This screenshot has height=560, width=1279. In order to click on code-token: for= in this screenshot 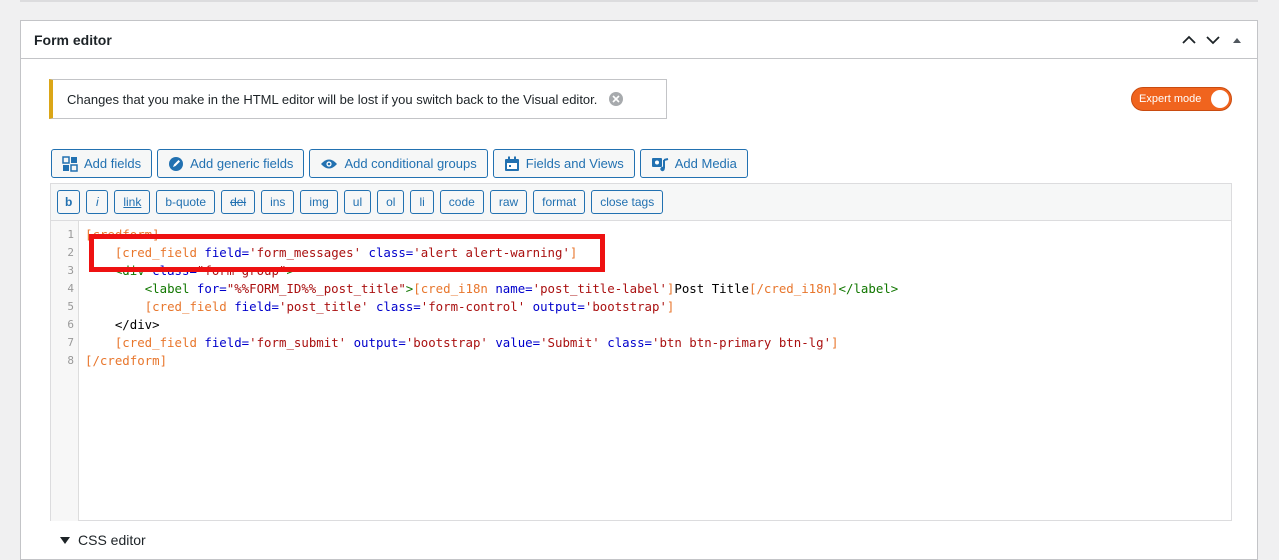, I will do `click(211, 288)`.